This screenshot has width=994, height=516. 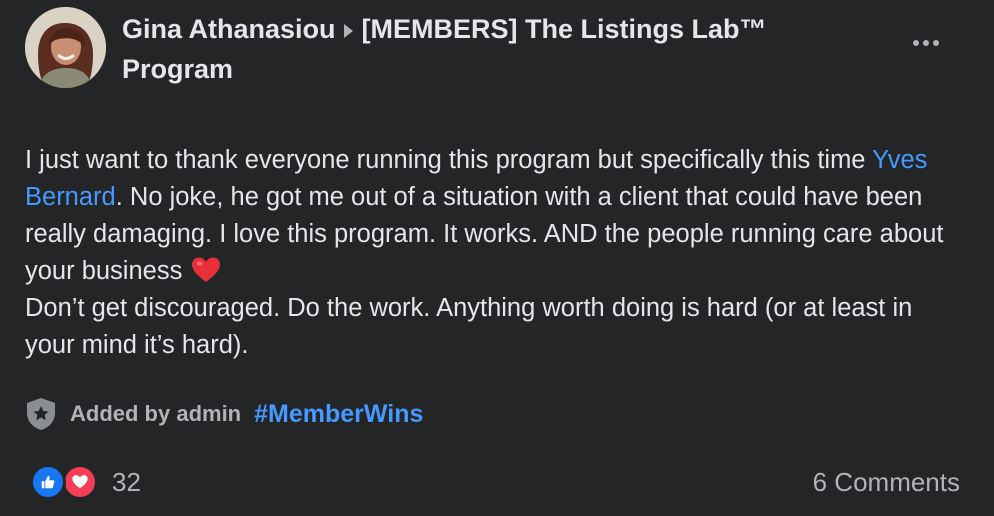 What do you see at coordinates (126, 481) in the screenshot?
I see `reaction-count: 32` at bounding box center [126, 481].